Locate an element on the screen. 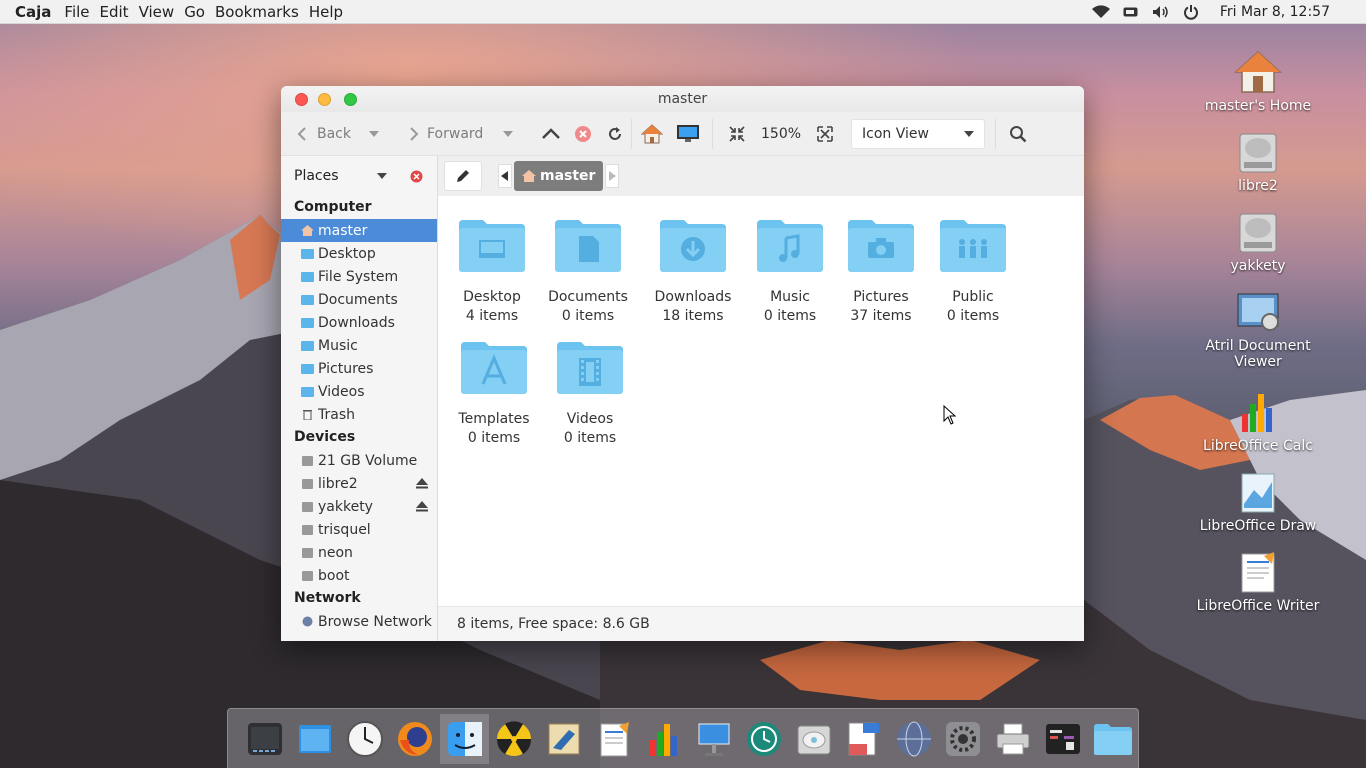 Image resolution: width=1366 pixels, height=768 pixels. templates-folder-icon is located at coordinates (494, 368).